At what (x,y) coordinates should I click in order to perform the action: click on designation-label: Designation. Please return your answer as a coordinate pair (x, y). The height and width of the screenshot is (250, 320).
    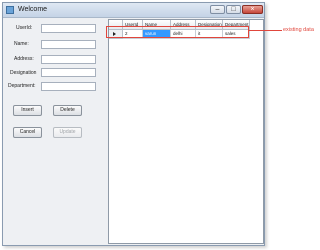
    Looking at the image, I should click on (23, 73).